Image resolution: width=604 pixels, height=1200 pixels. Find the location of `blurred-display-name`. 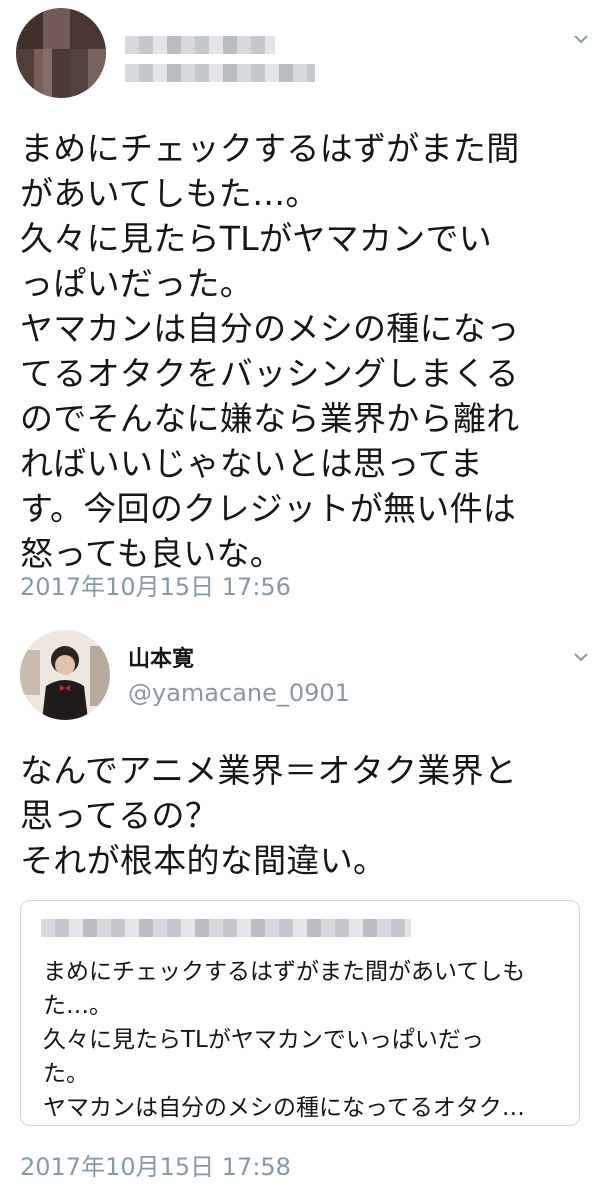

blurred-display-name is located at coordinates (200, 45).